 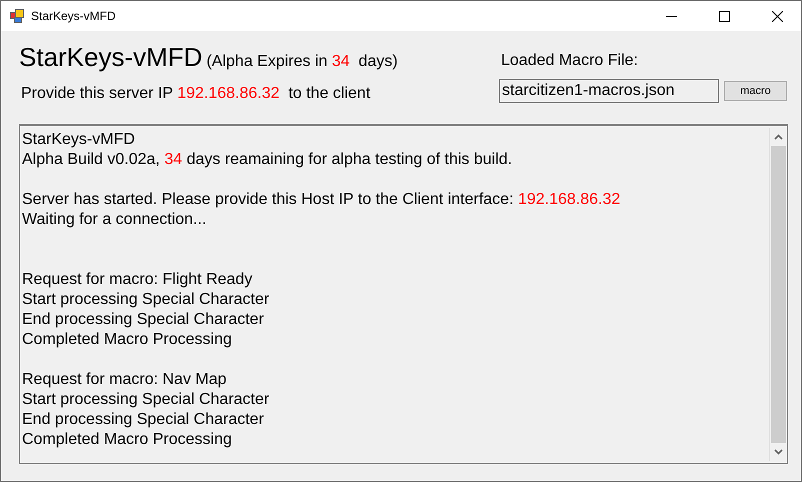 What do you see at coordinates (138, 280) in the screenshot?
I see `log-line: Request for macro: Flight Ready` at bounding box center [138, 280].